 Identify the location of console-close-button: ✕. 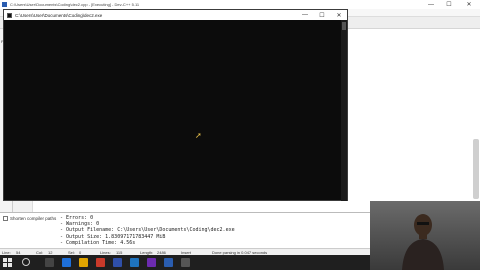
(339, 15).